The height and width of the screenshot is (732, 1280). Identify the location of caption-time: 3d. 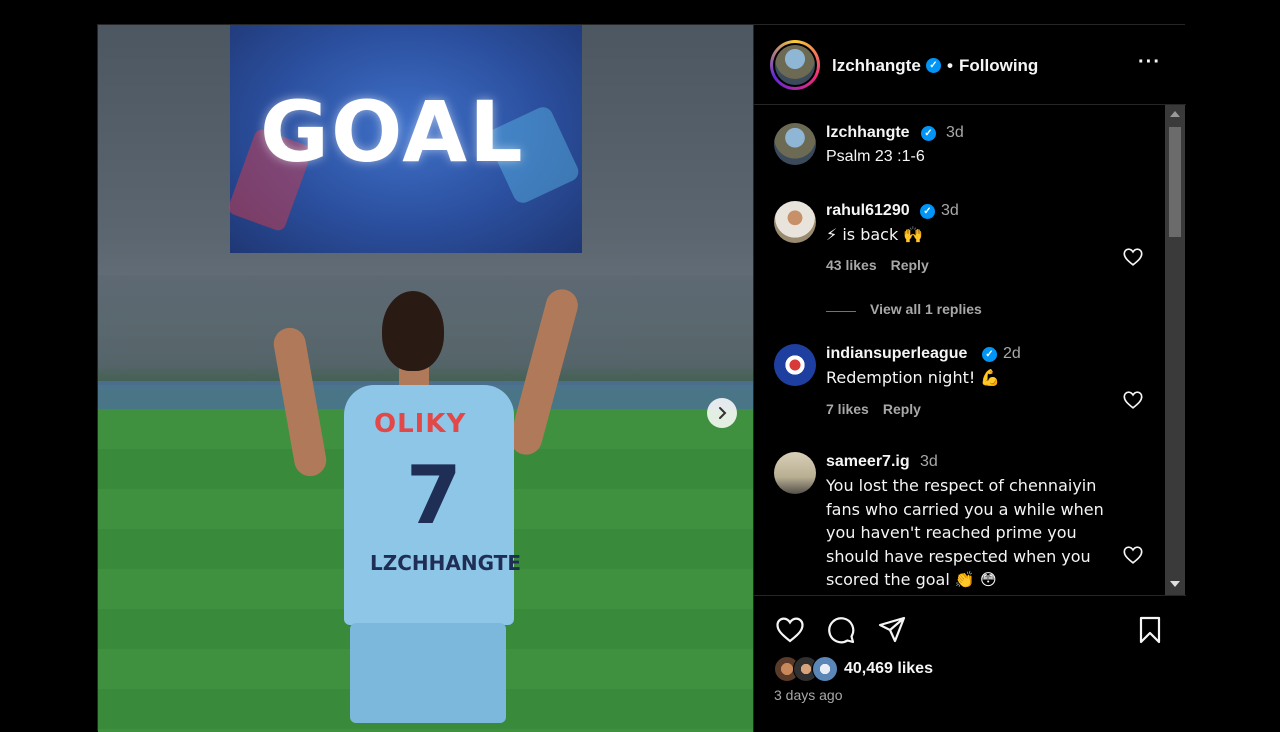
(955, 133).